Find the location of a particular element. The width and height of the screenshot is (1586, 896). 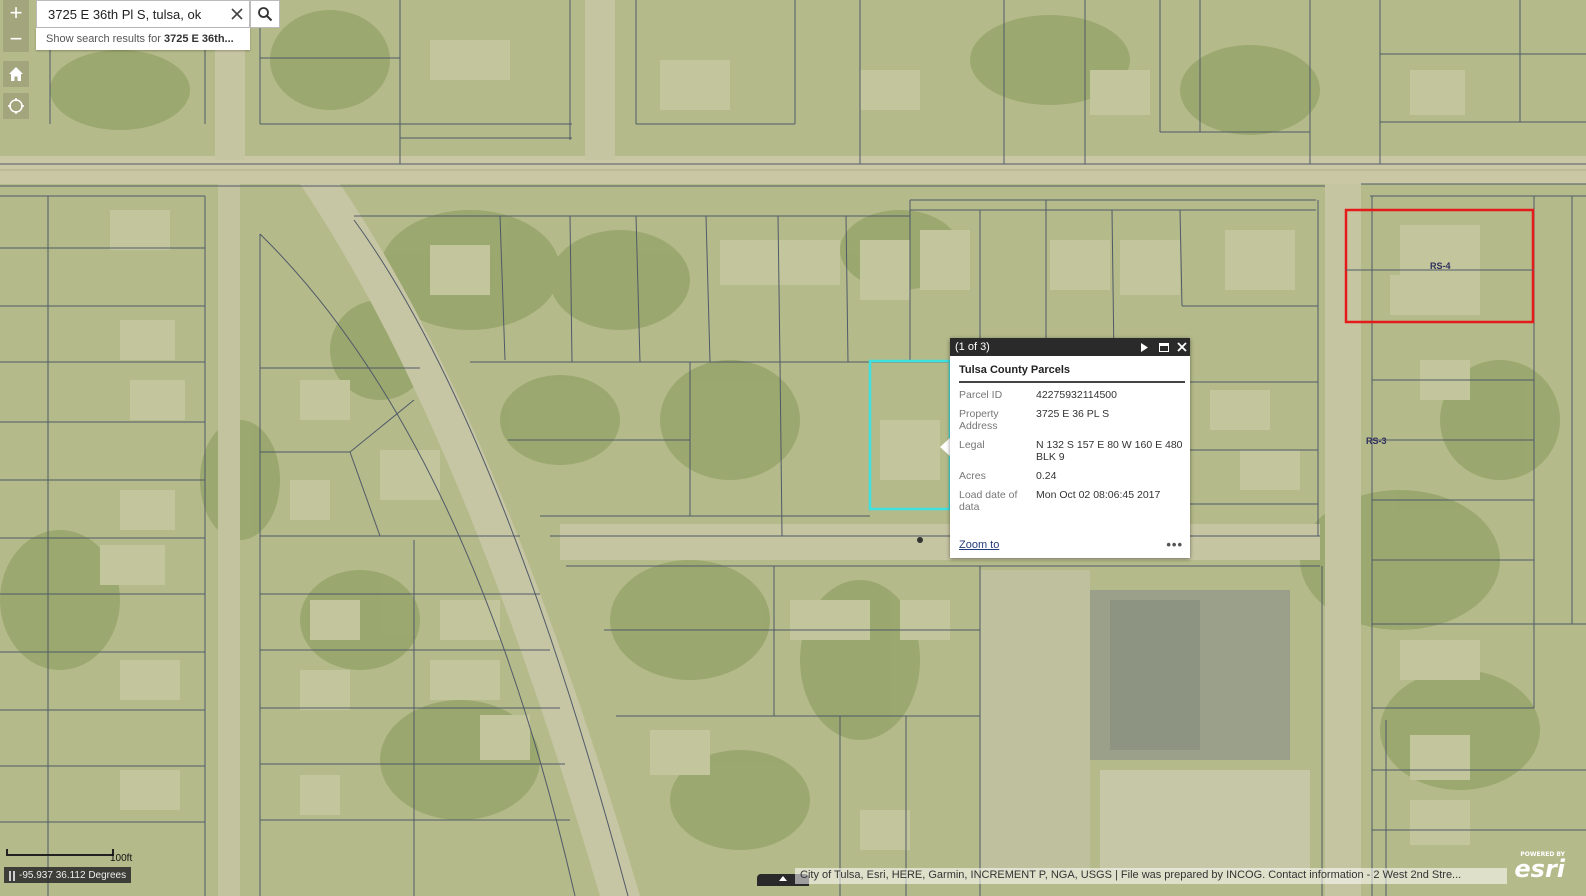

esri-logo: POWERED BY esri is located at coordinates (1537, 868).